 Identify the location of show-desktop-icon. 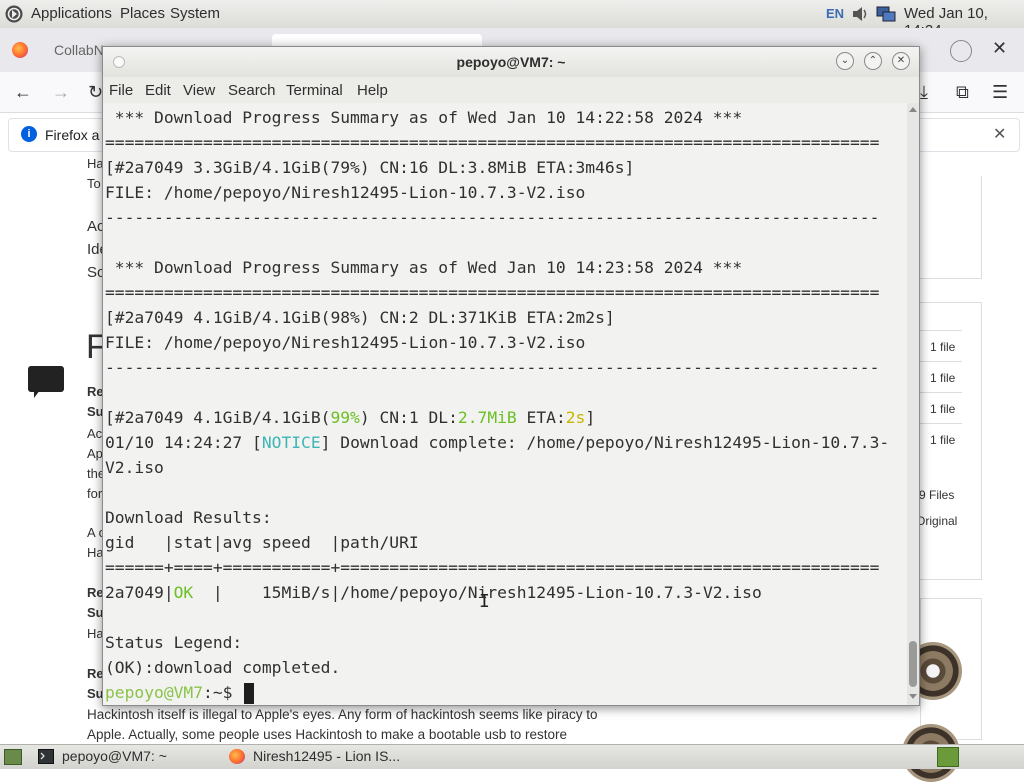
(13, 757).